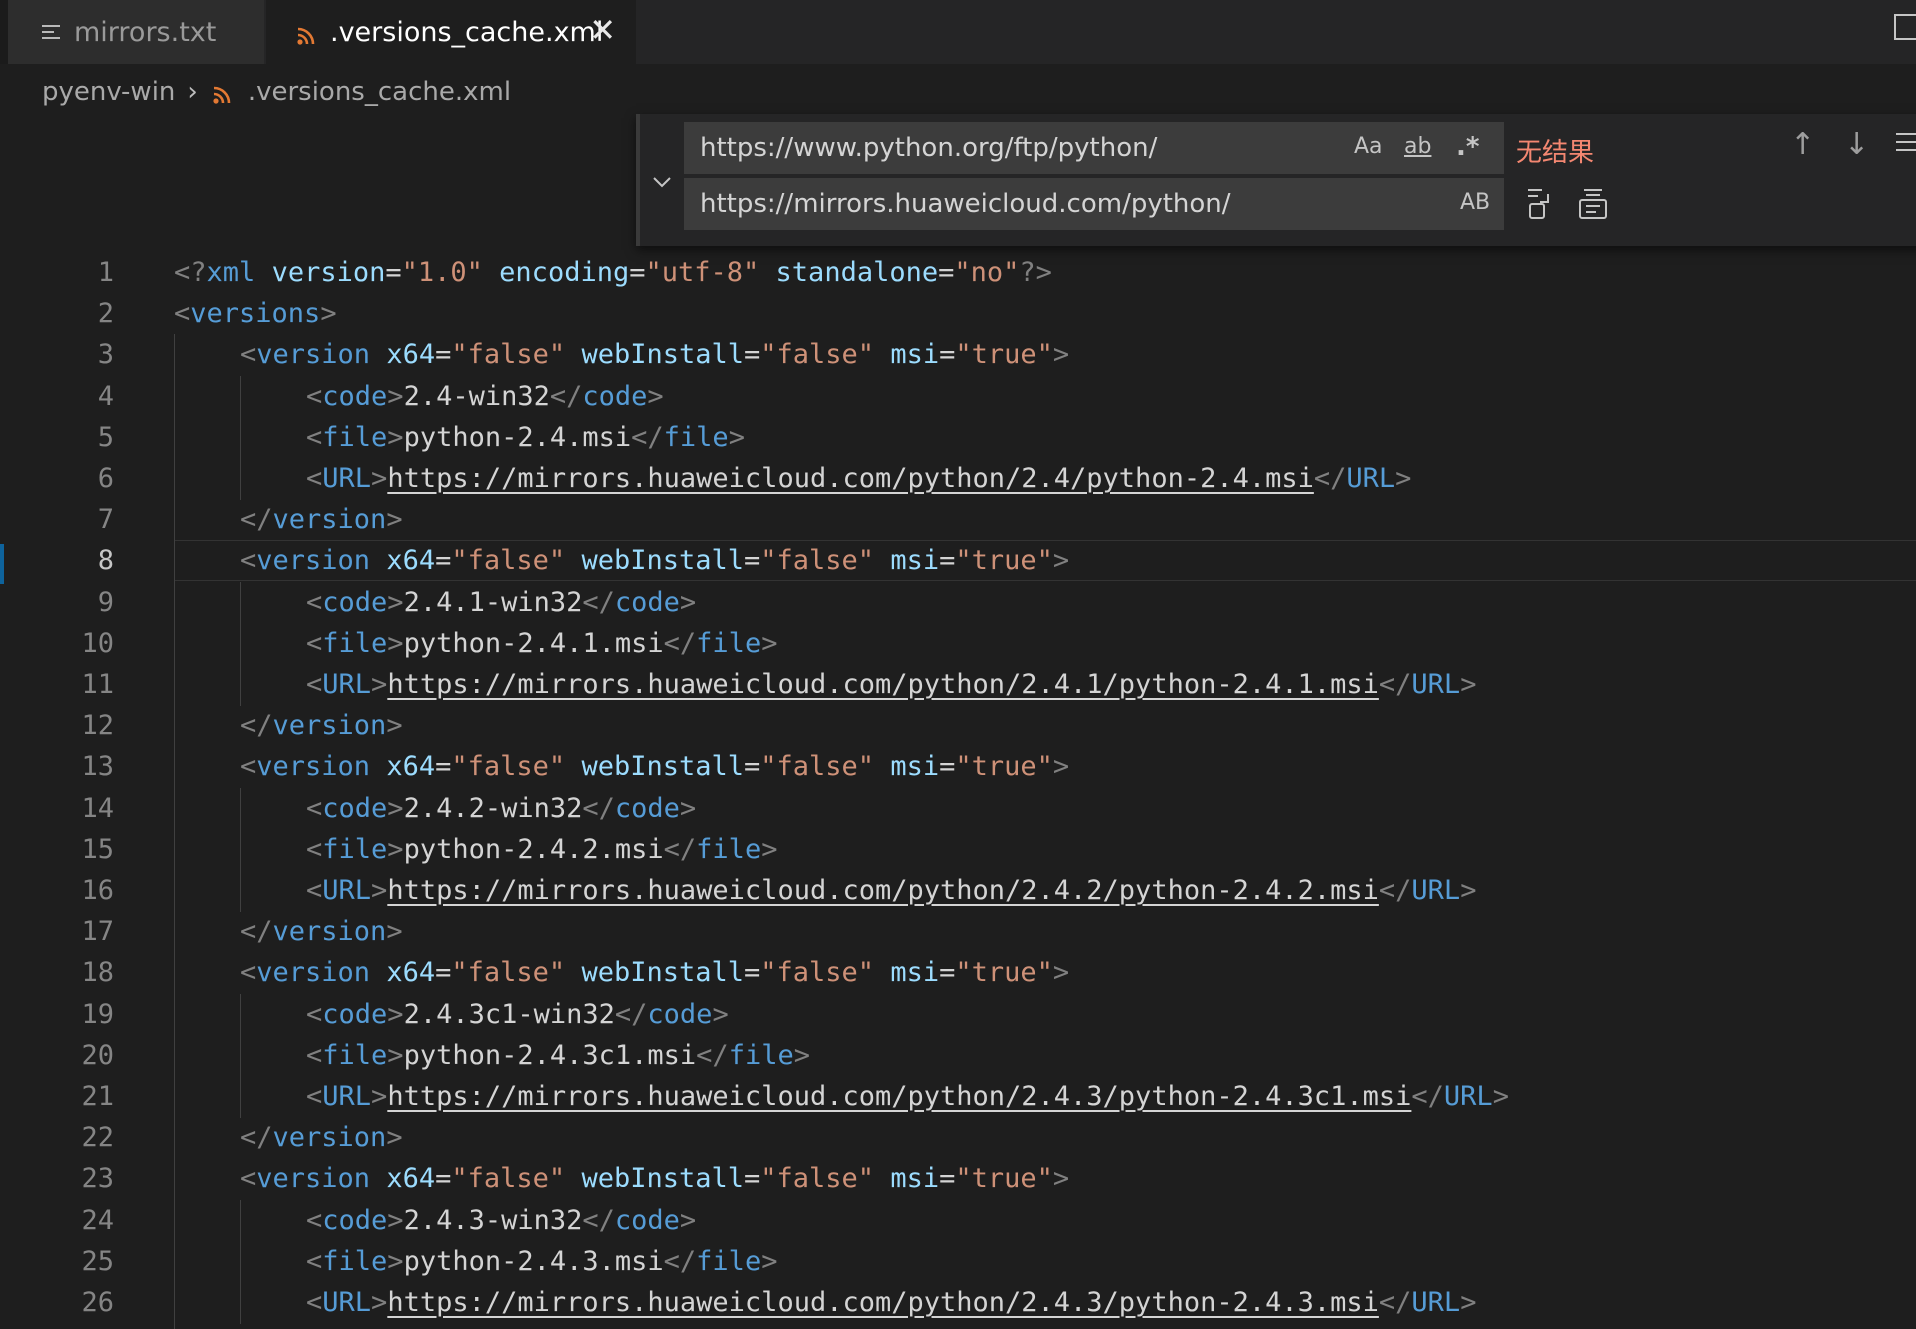  Describe the element at coordinates (1467, 147) in the screenshot. I see `regex-icon: .*` at that location.